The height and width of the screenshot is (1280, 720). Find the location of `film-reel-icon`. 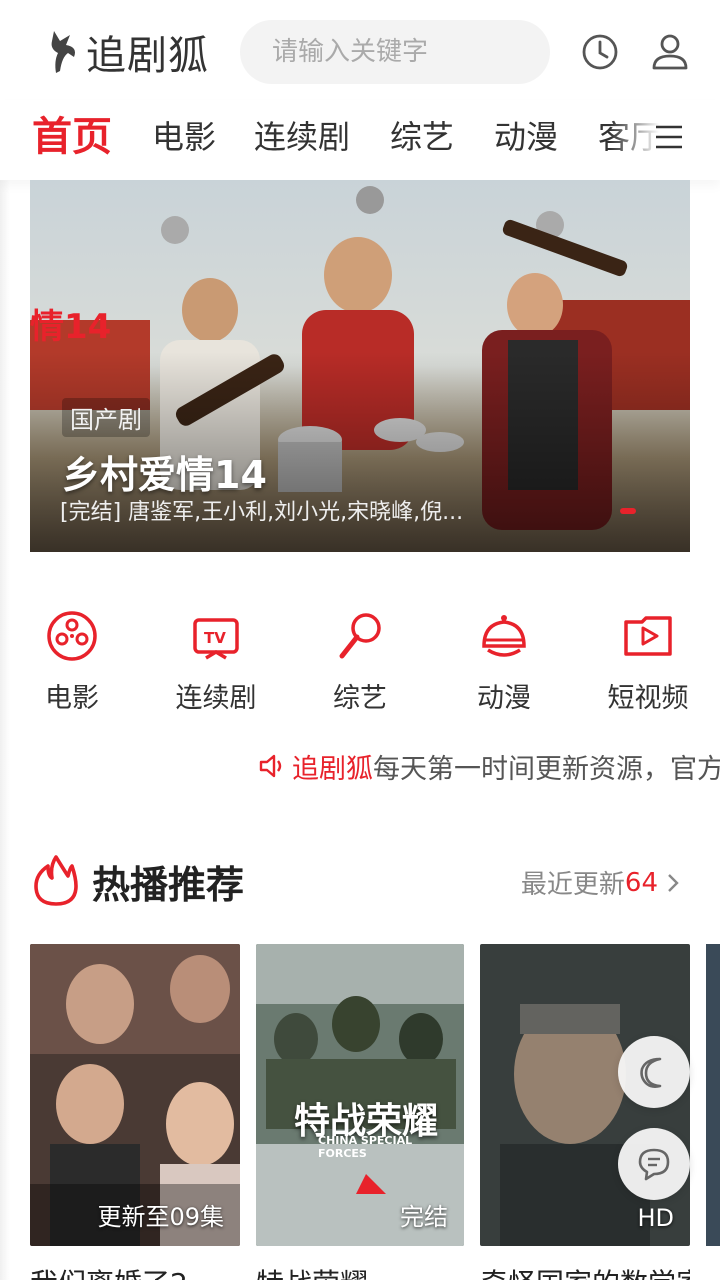

film-reel-icon is located at coordinates (72, 636).